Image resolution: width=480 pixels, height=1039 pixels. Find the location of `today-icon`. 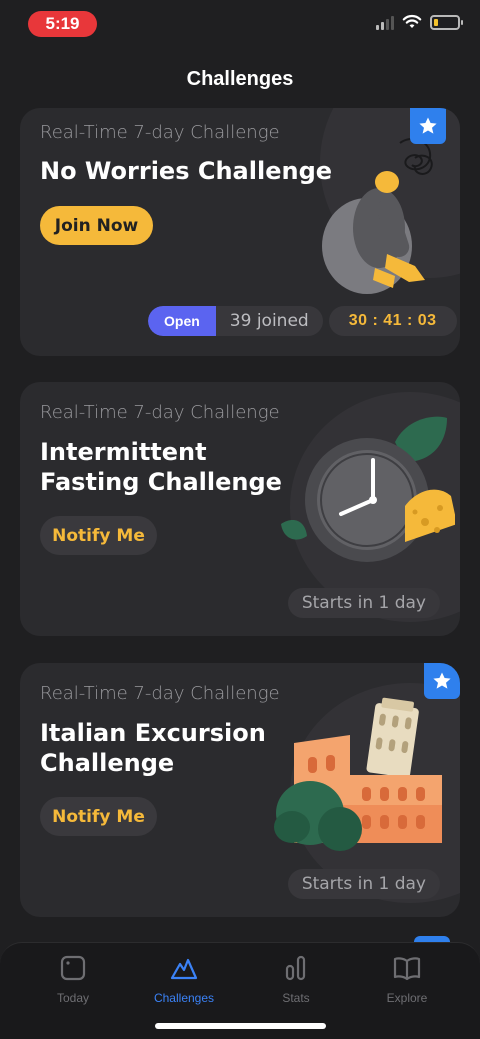

today-icon is located at coordinates (73, 968).